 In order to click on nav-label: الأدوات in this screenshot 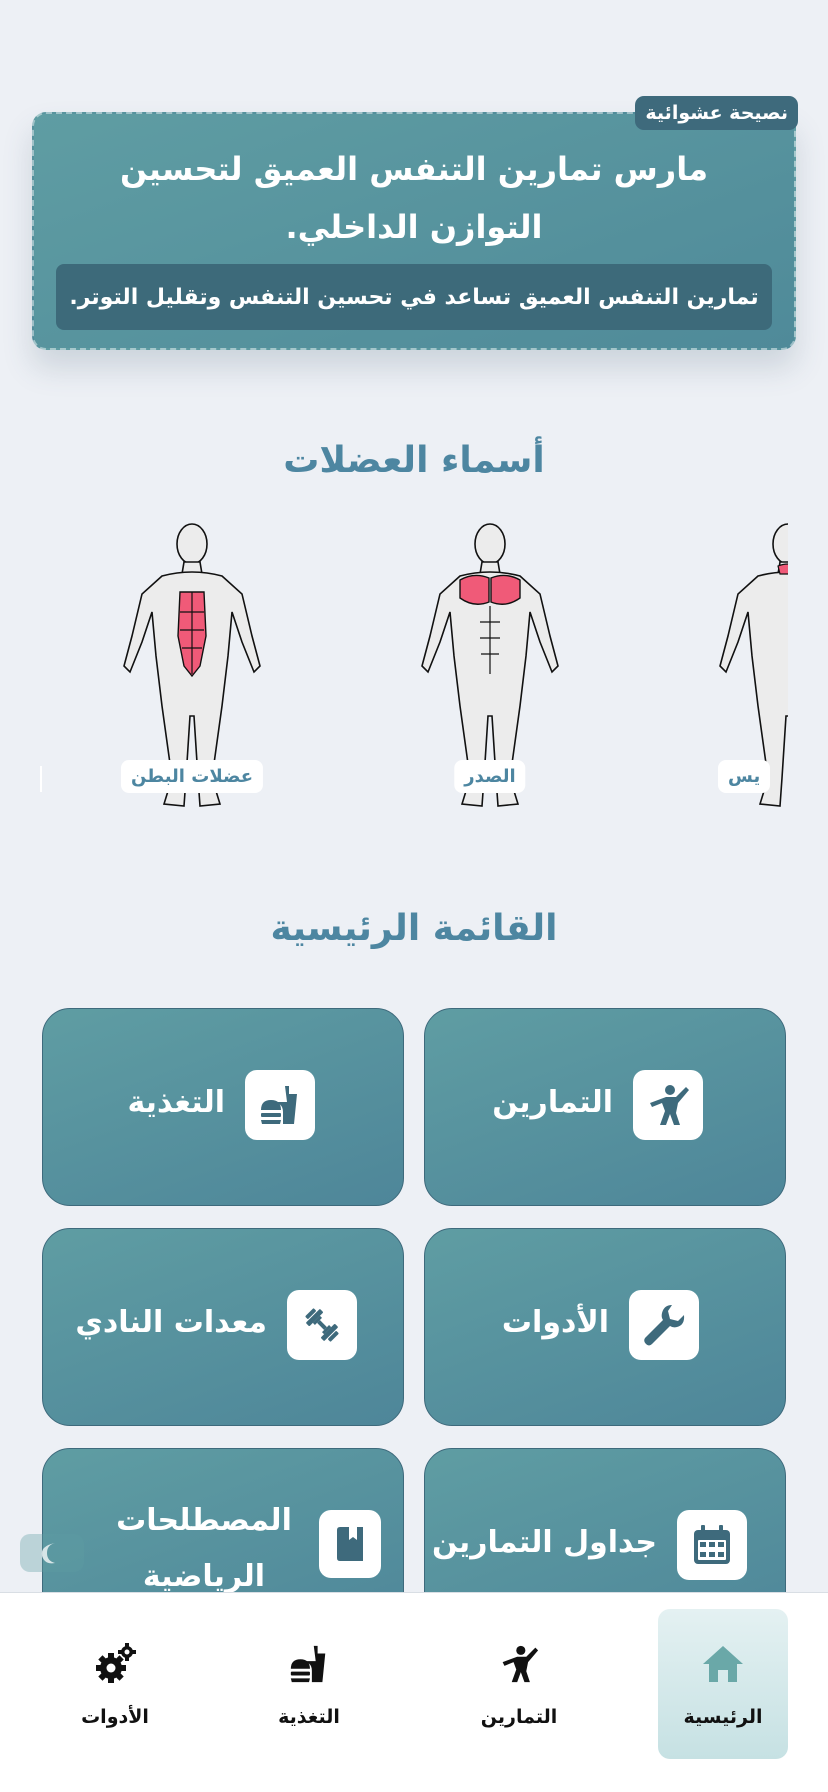, I will do `click(115, 1717)`.